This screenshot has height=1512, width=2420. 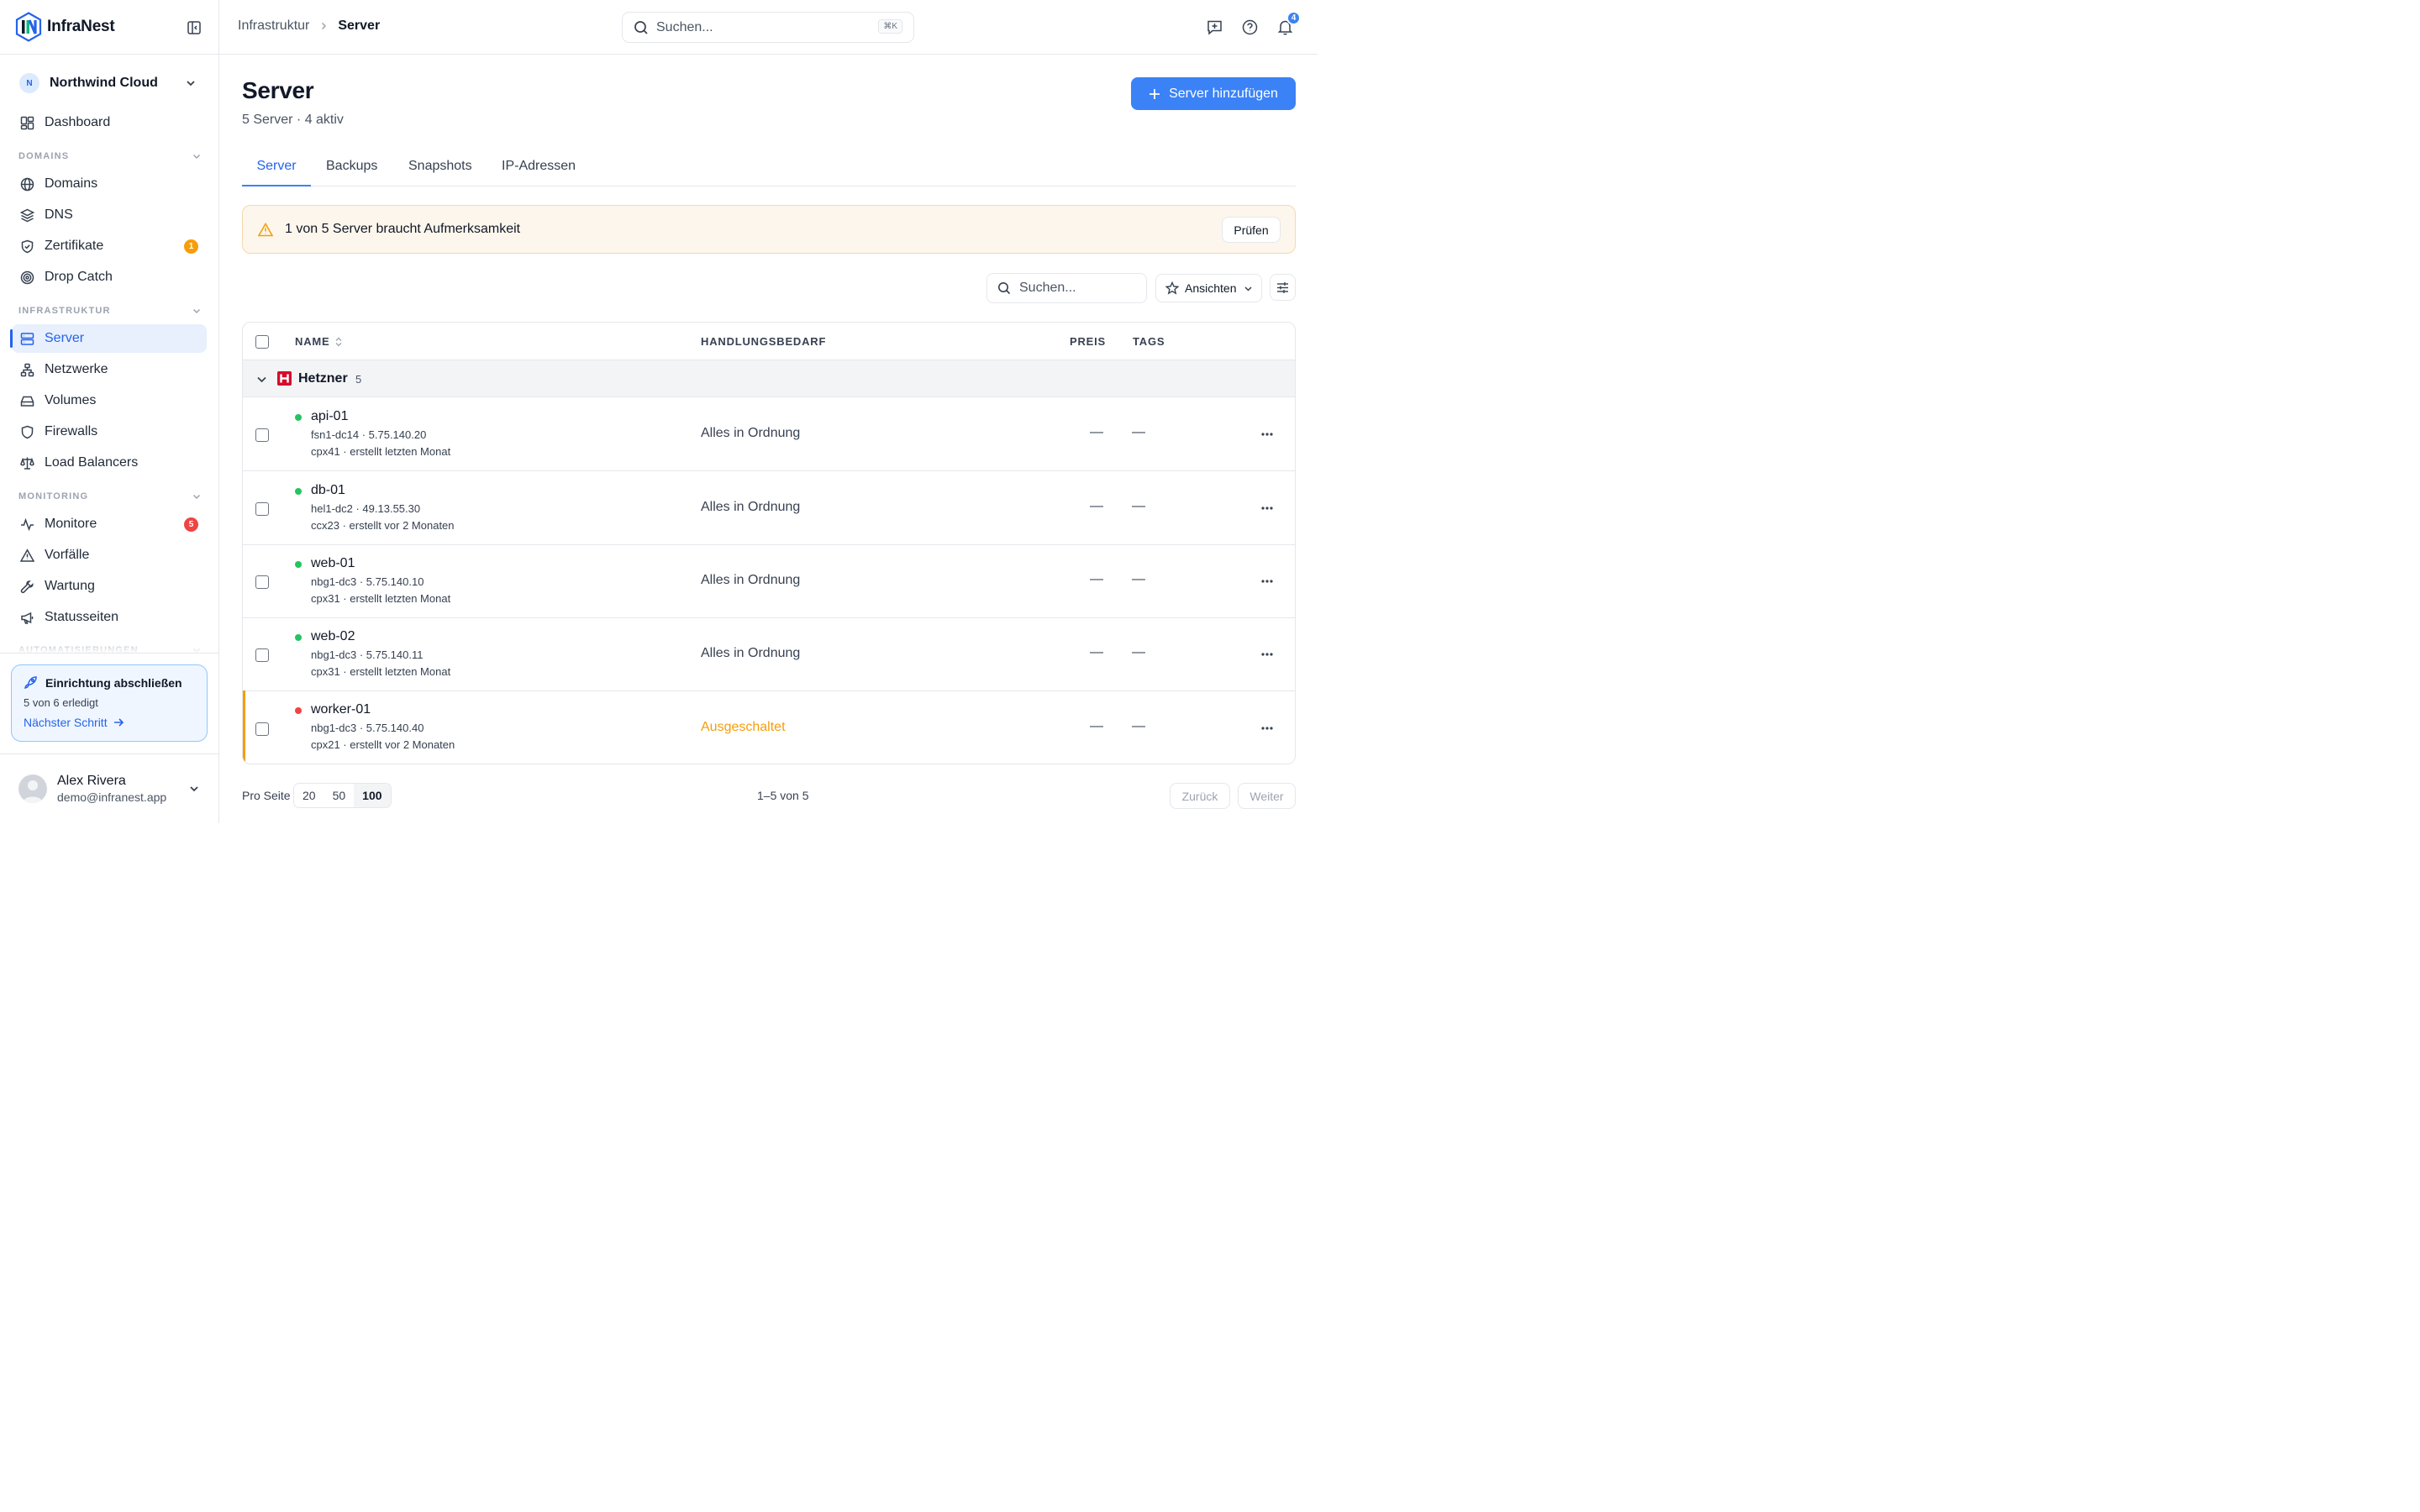 What do you see at coordinates (109, 215) in the screenshot?
I see `sidebar-item-dns: DNS` at bounding box center [109, 215].